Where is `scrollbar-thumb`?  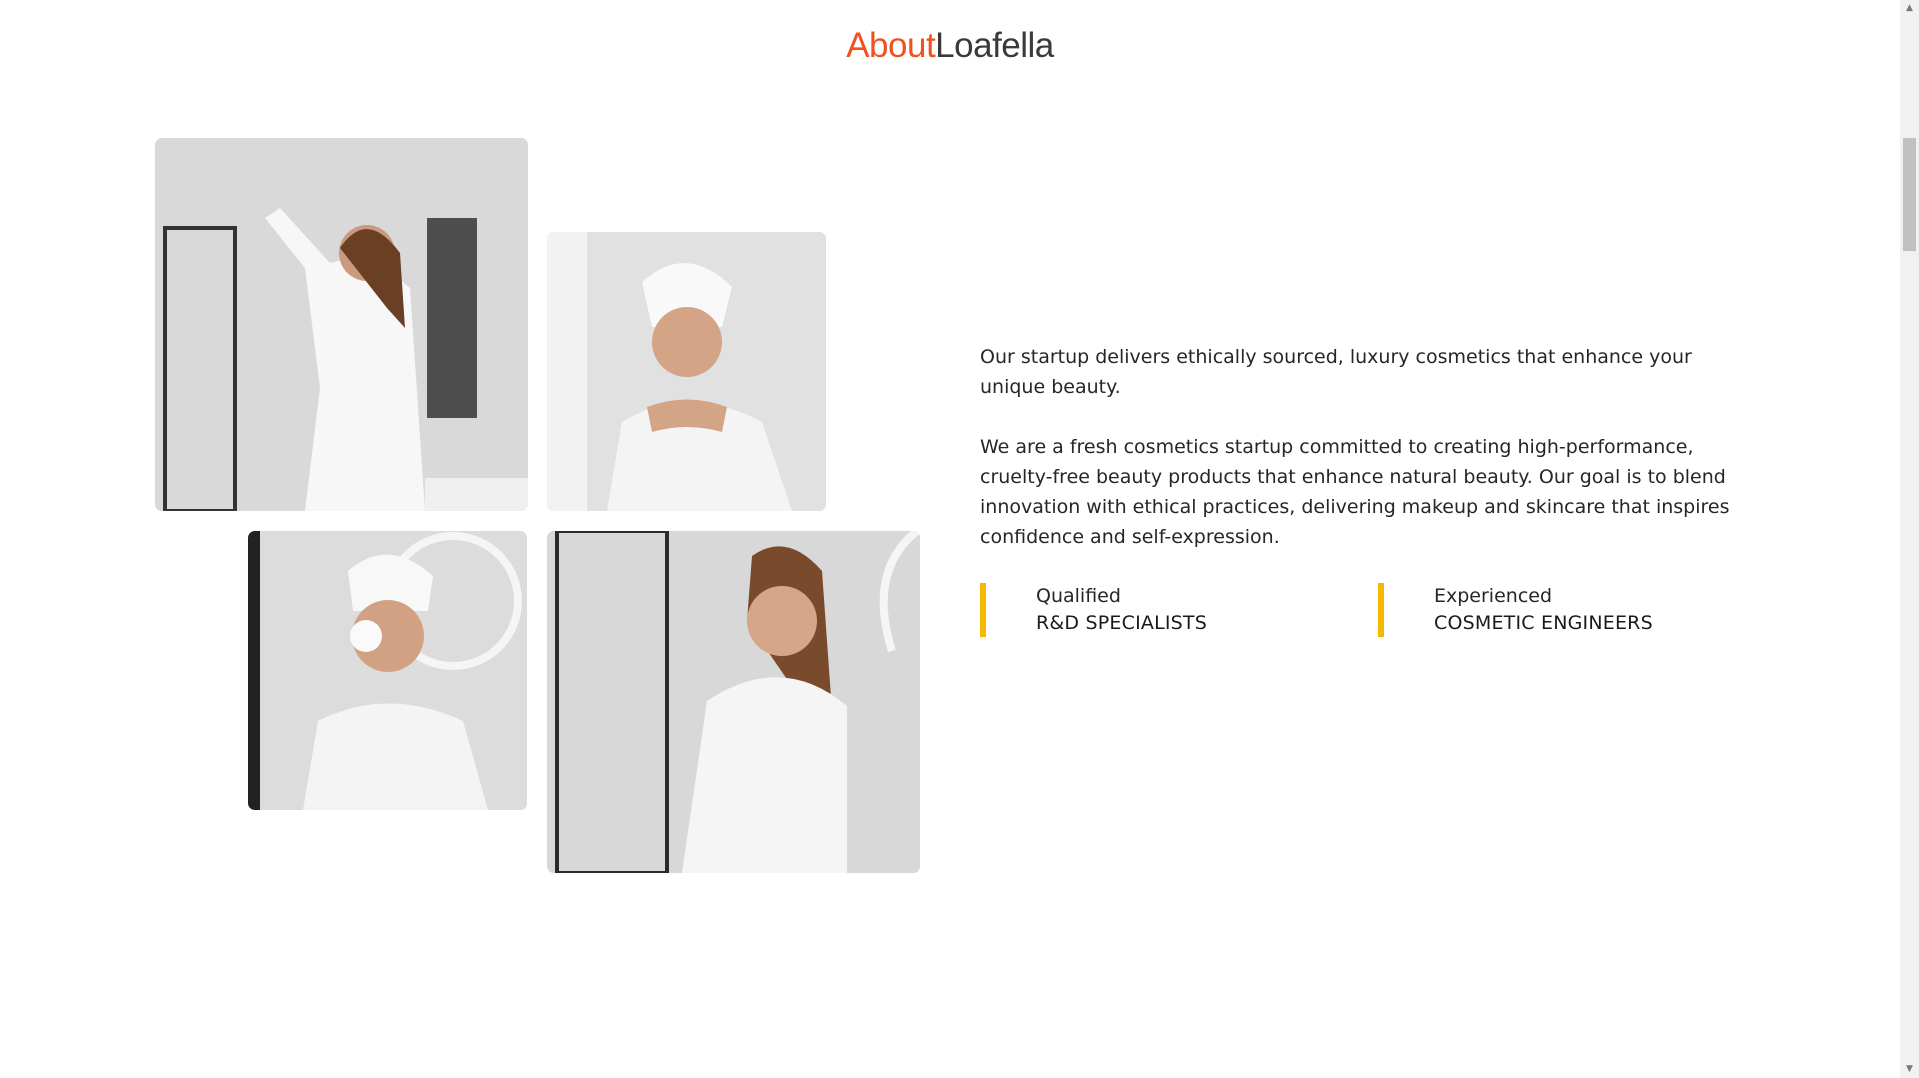
scrollbar-thumb is located at coordinates (1909, 194).